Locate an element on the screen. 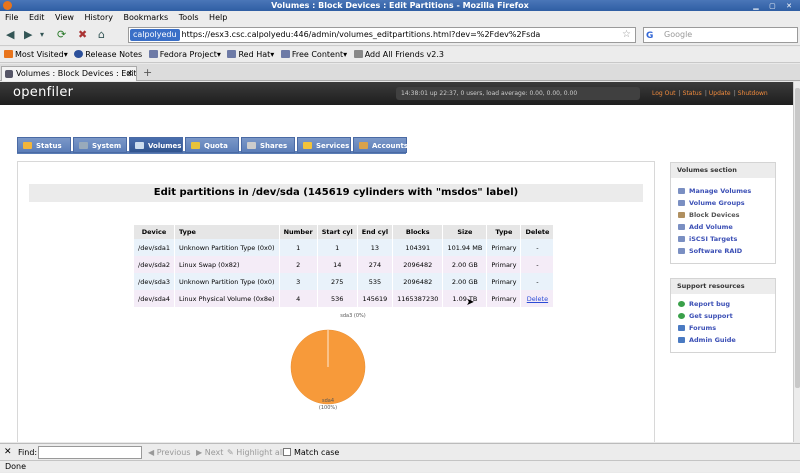 This screenshot has width=800, height=473. sidebar-item-get-support: Get support is located at coordinates (723, 316).